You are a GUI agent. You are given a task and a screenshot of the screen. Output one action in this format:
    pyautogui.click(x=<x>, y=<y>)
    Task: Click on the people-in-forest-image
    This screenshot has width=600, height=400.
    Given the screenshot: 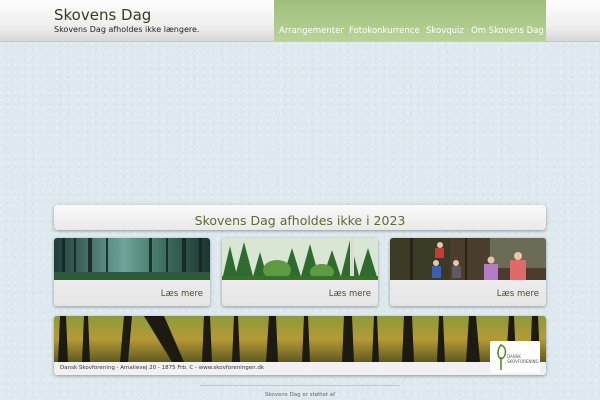 What is the action you would take?
    pyautogui.click(x=468, y=259)
    